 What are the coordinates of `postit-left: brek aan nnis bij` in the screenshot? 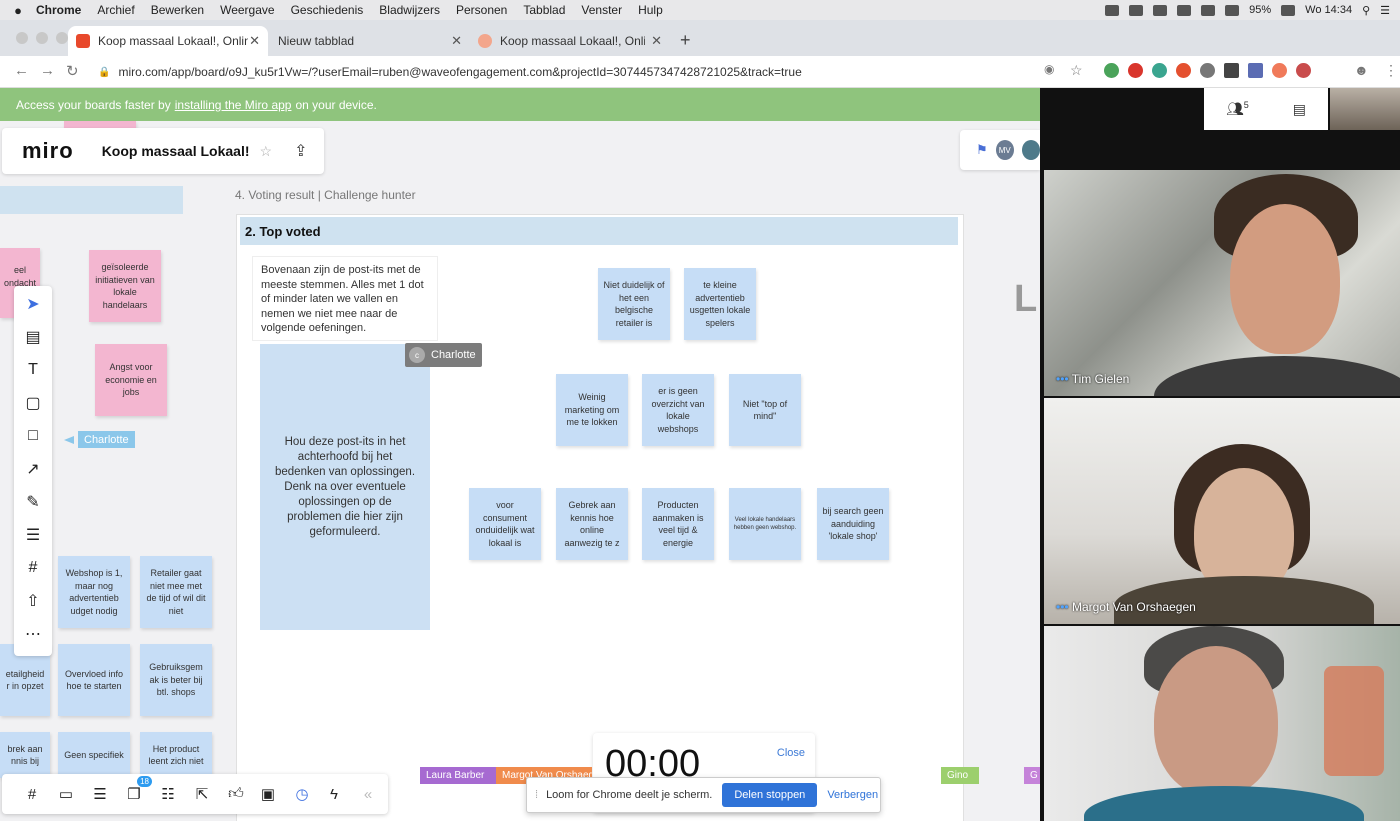 It's located at (25, 755).